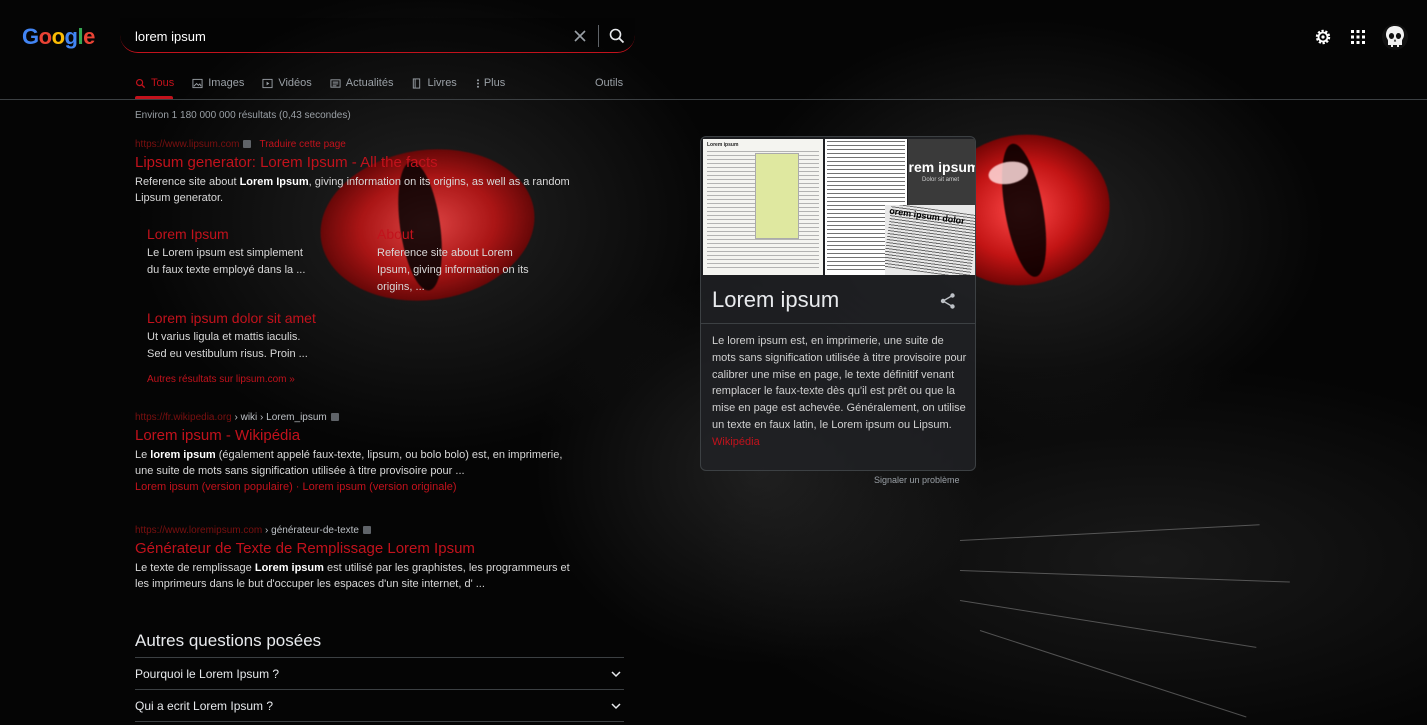 This screenshot has width=1427, height=725. I want to click on paa-question: Pourquoi le Lorem Ipsum ?, so click(379, 673).